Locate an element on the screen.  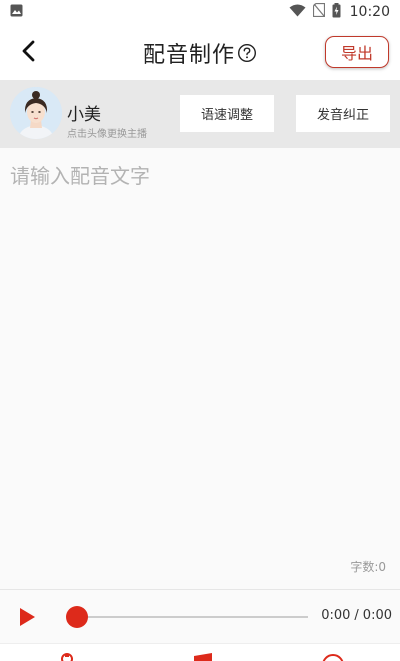
total-time: 0:00 is located at coordinates (377, 615).